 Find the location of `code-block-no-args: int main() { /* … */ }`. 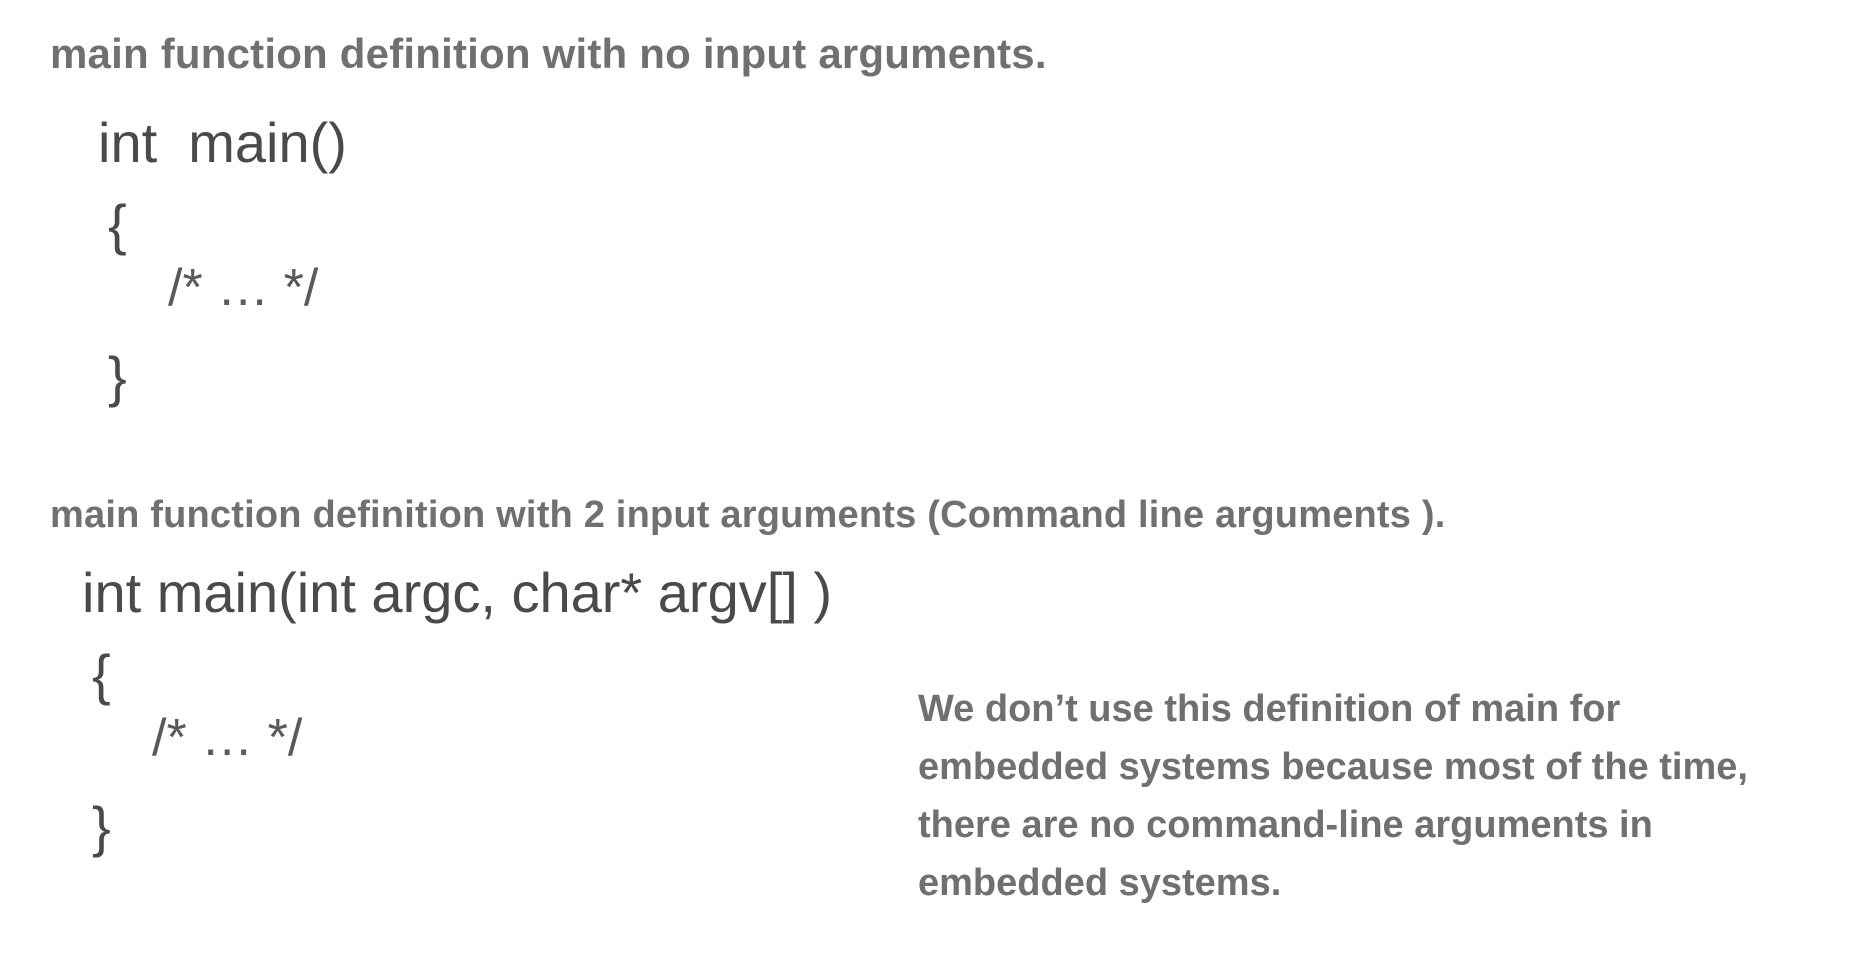

code-block-no-args: int main() { /* … */ } is located at coordinates (222, 259).